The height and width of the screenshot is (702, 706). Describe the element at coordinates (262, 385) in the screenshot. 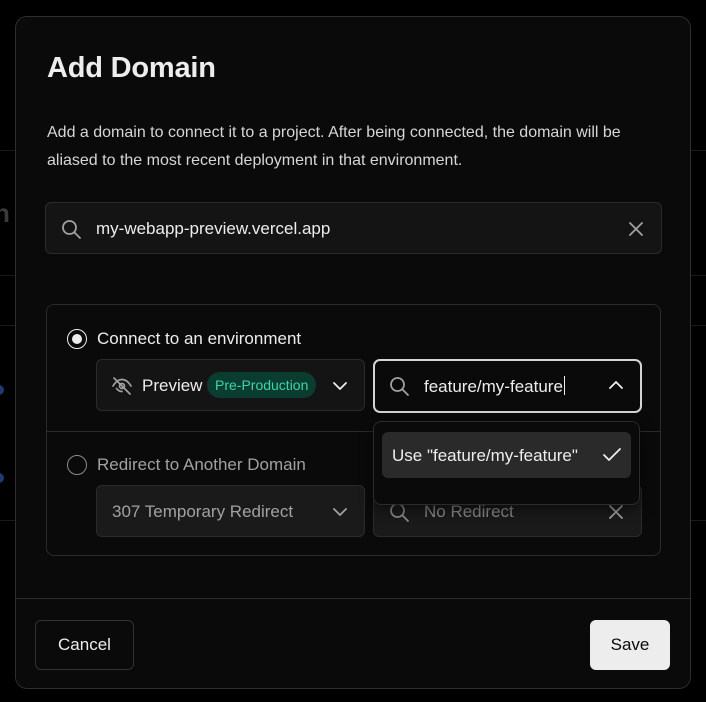

I see `pre-production-badge: Pre-Production` at that location.